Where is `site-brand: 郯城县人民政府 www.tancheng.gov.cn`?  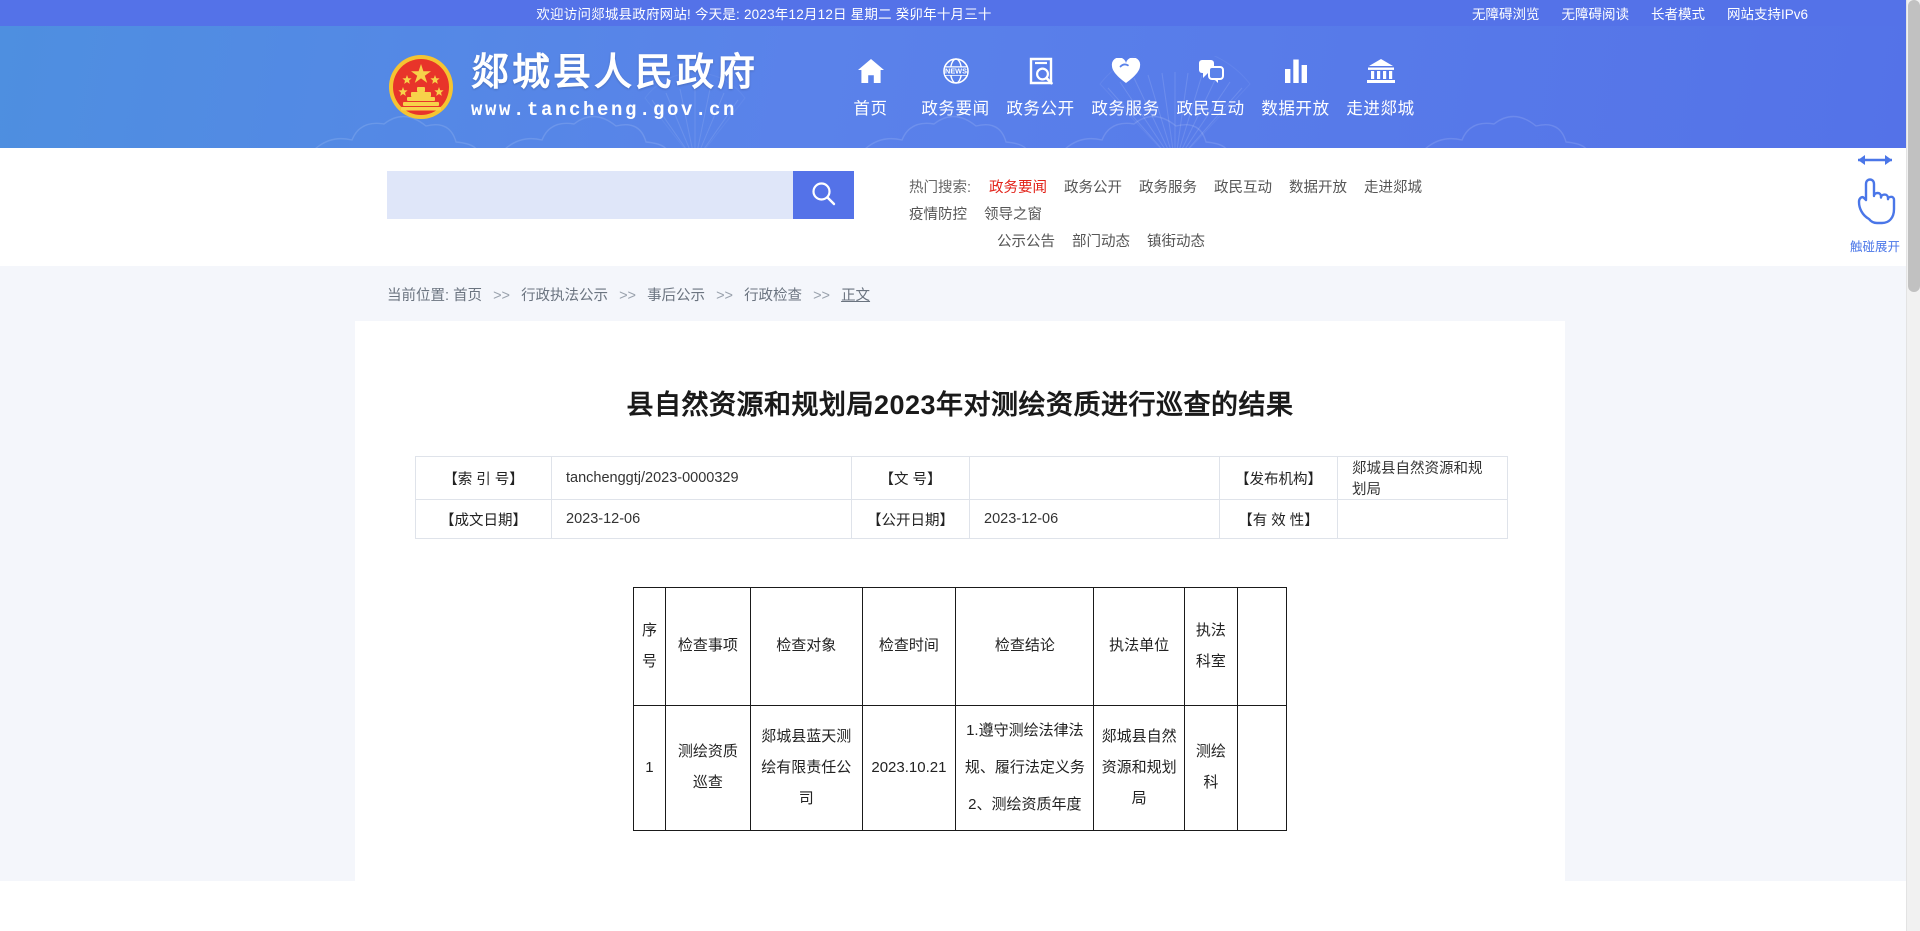 site-brand: 郯城县人民政府 www.tancheng.gov.cn is located at coordinates (572, 87).